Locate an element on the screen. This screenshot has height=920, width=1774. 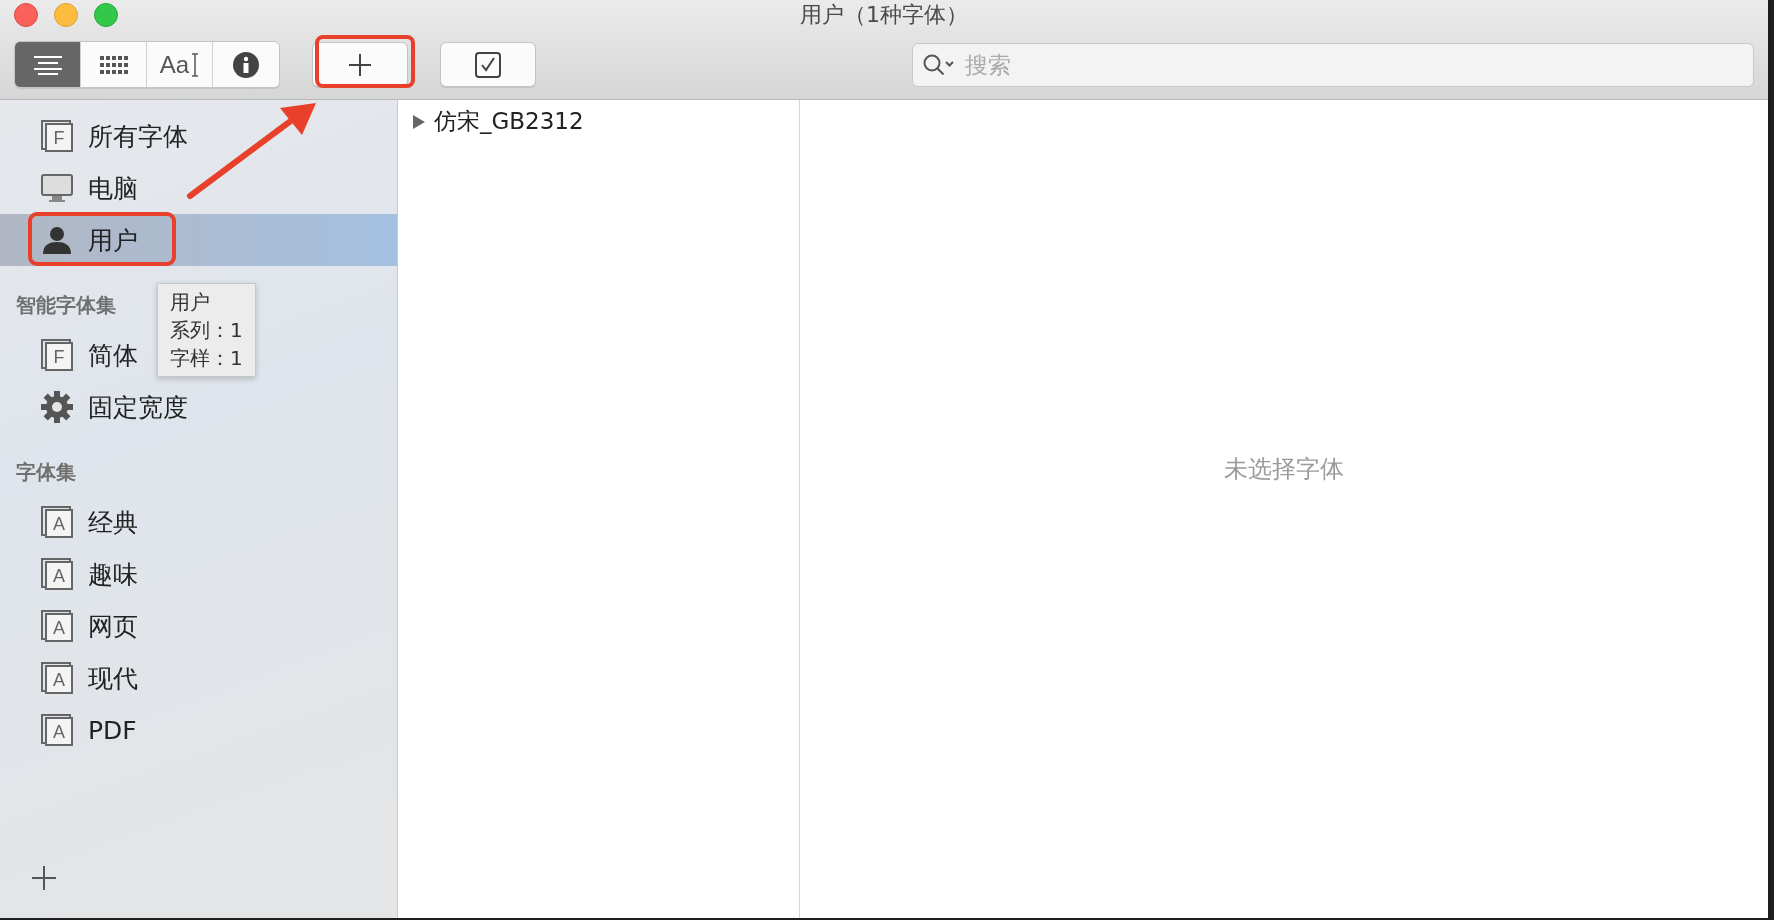
add-collection-button is located at coordinates (44, 878).